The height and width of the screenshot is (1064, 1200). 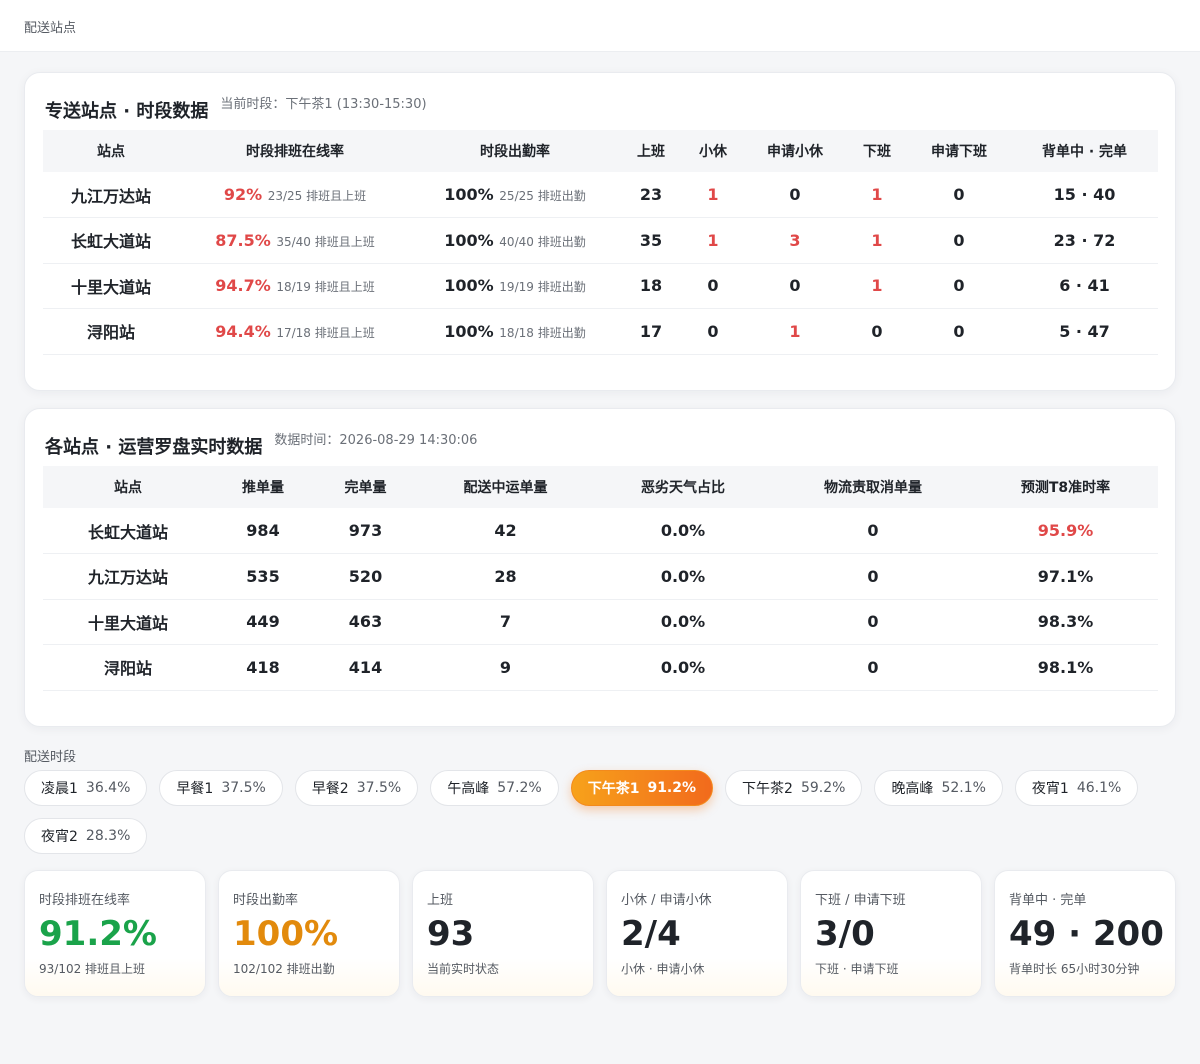 I want to click on carry-done-count: 15 · 40, so click(x=1084, y=195).